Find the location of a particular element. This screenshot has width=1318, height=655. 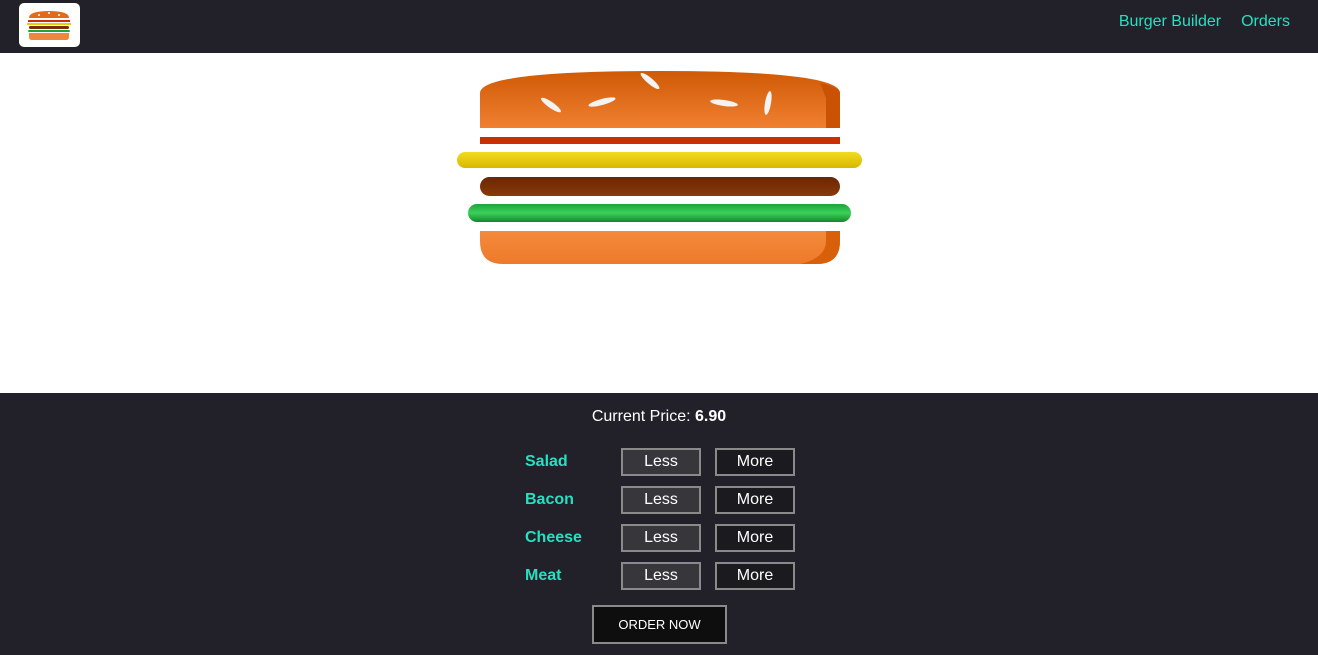

control-label: Cheese is located at coordinates (553, 537).